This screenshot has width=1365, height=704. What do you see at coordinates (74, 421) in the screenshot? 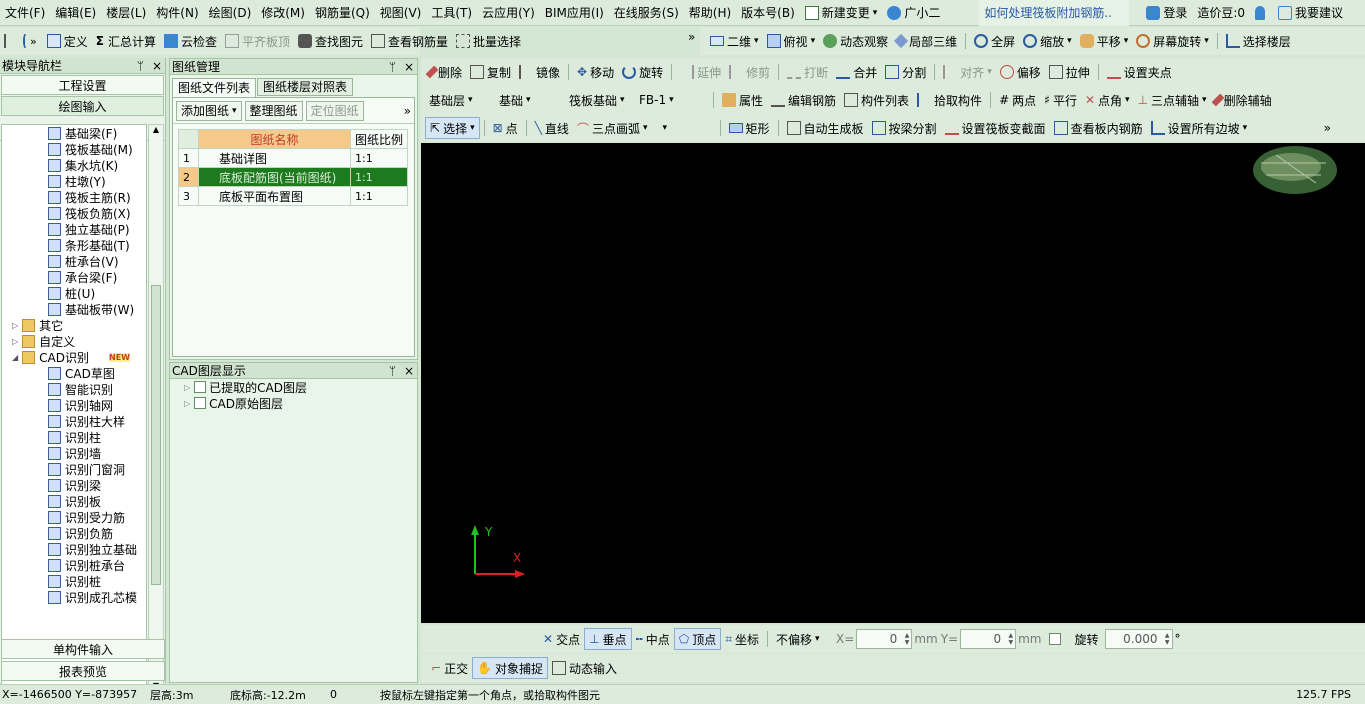
I see `tree-item-recognize-column-detail: 识别柱大样` at bounding box center [74, 421].